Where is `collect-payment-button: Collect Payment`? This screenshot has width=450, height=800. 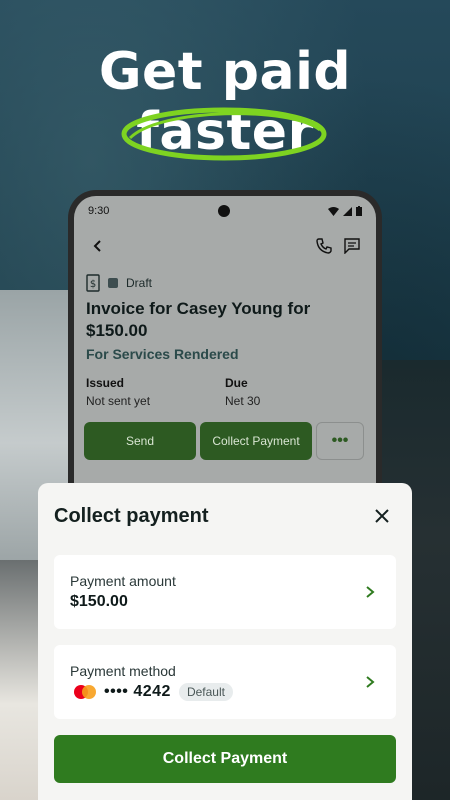 collect-payment-button: Collect Payment is located at coordinates (256, 441).